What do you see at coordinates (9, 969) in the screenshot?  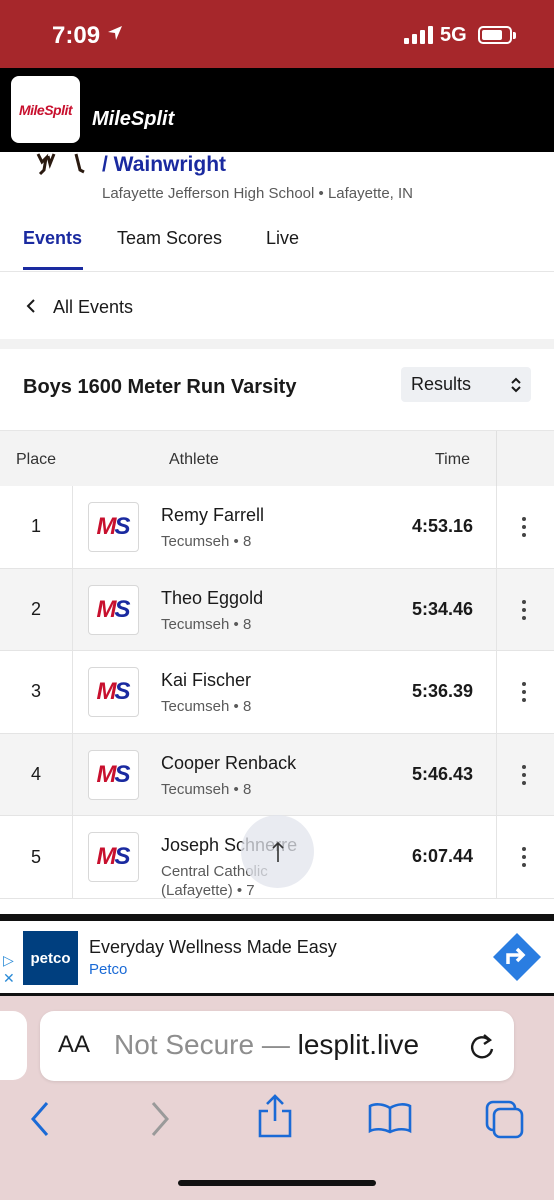 I see `adchoices-icon: ▷ ✕` at bounding box center [9, 969].